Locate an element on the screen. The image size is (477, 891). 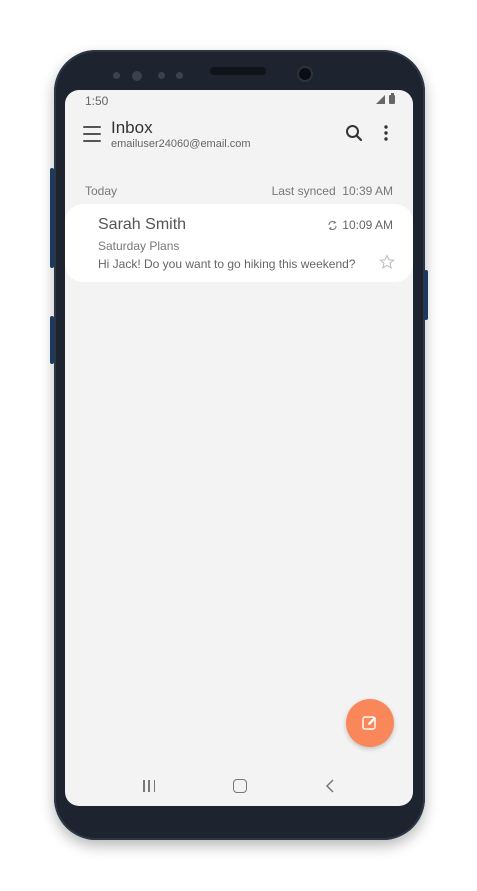
email-time: 10:09 AM is located at coordinates (367, 225).